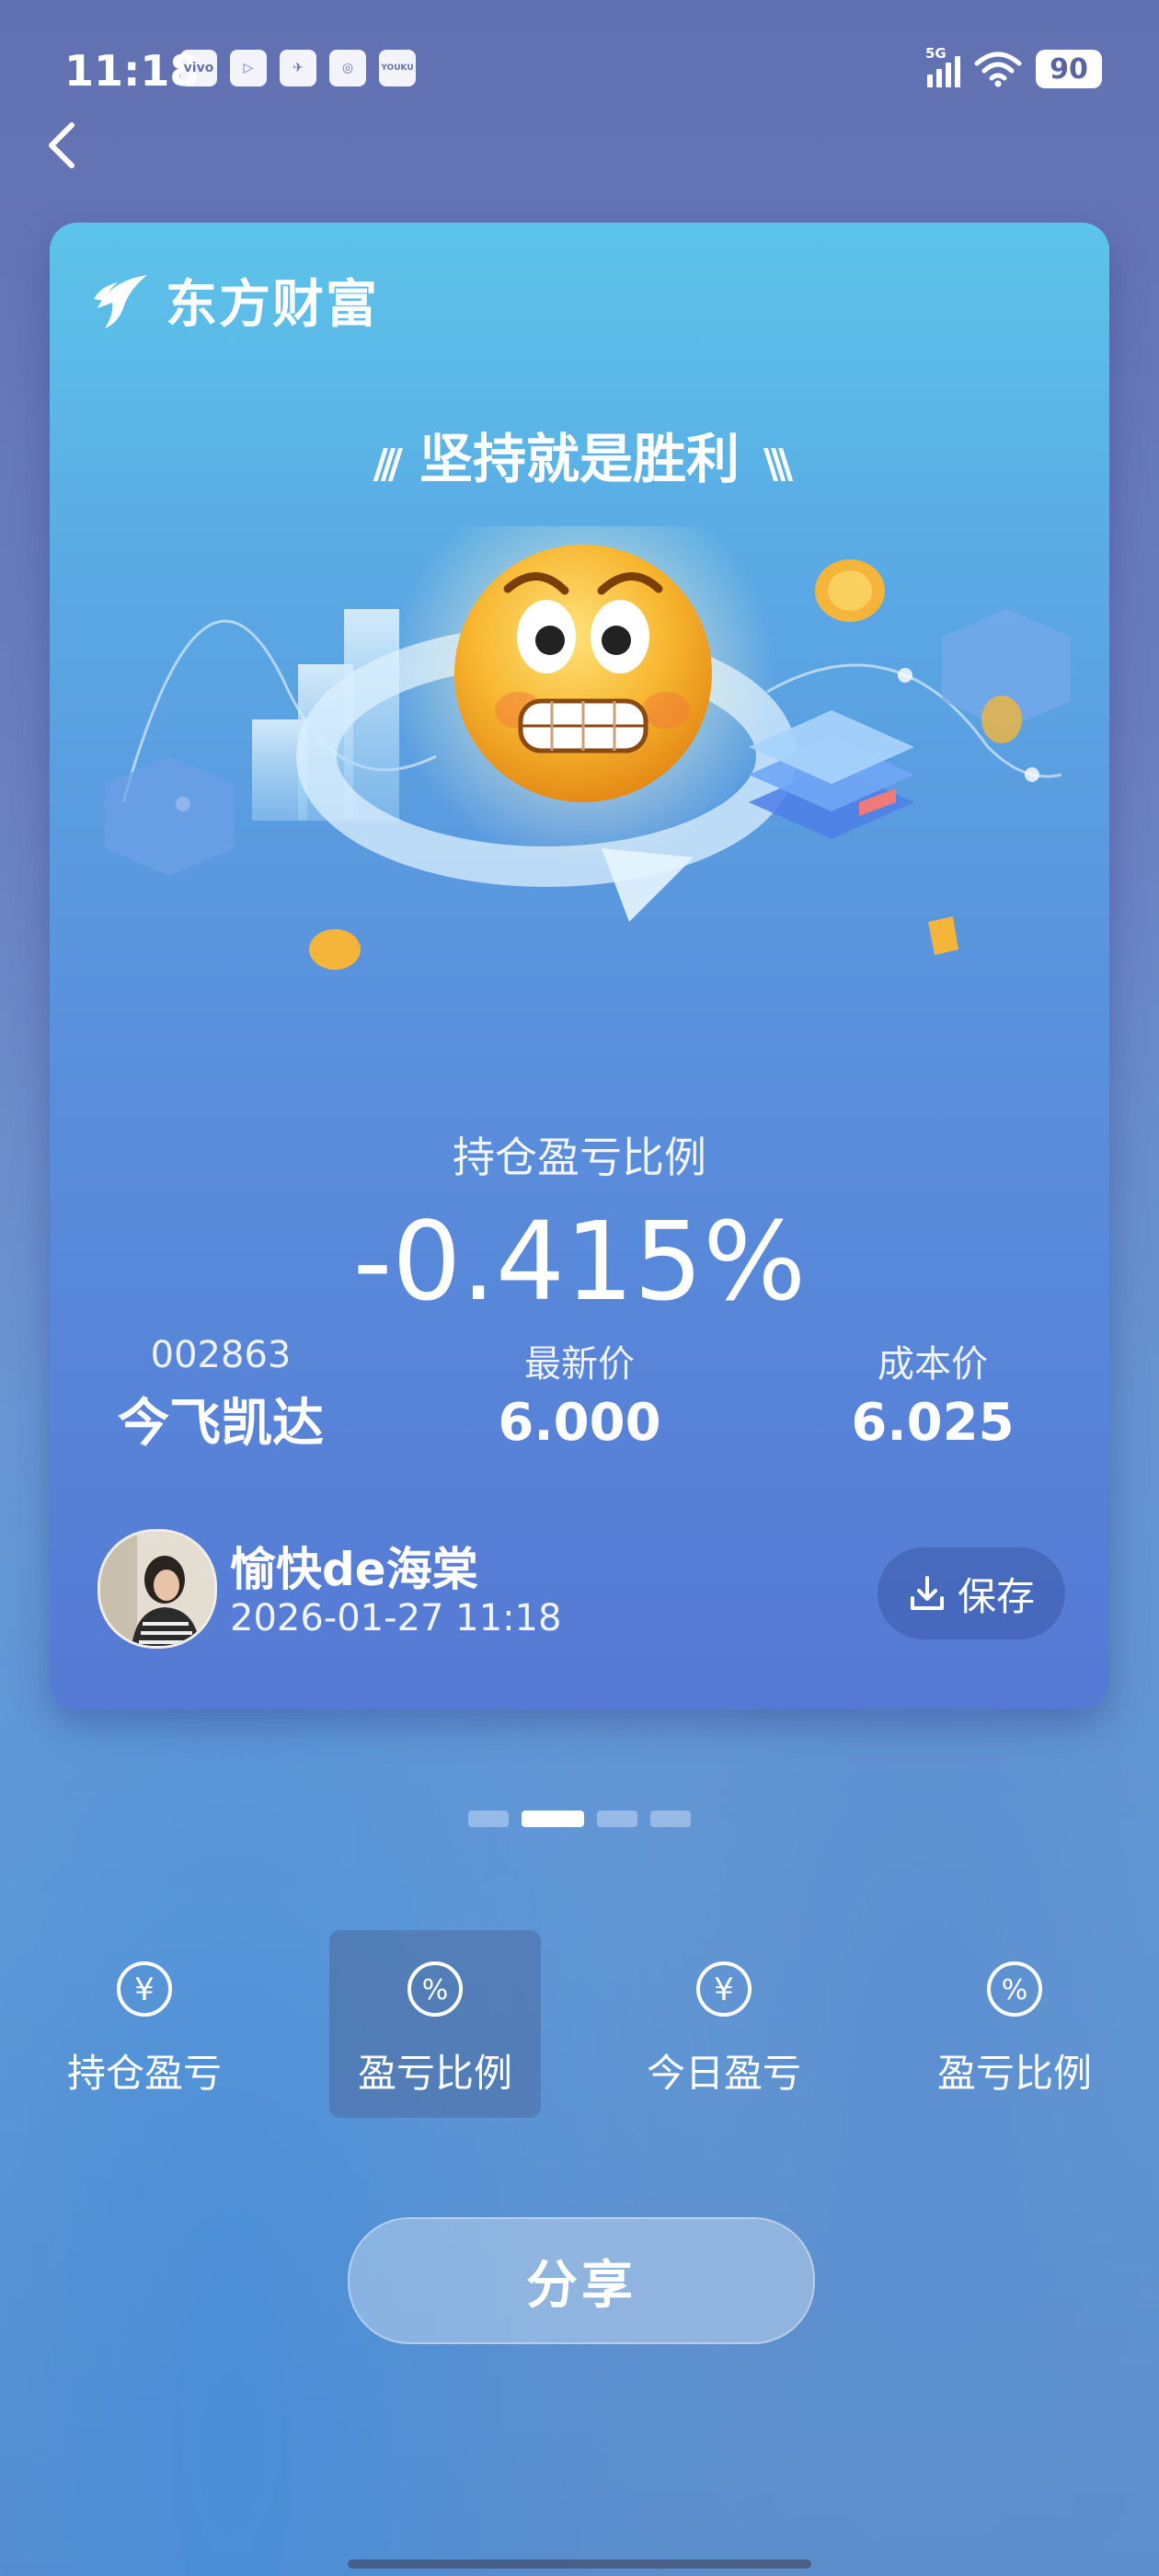 The height and width of the screenshot is (2576, 1159). Describe the element at coordinates (579, 2564) in the screenshot. I see `home-indicator` at that location.